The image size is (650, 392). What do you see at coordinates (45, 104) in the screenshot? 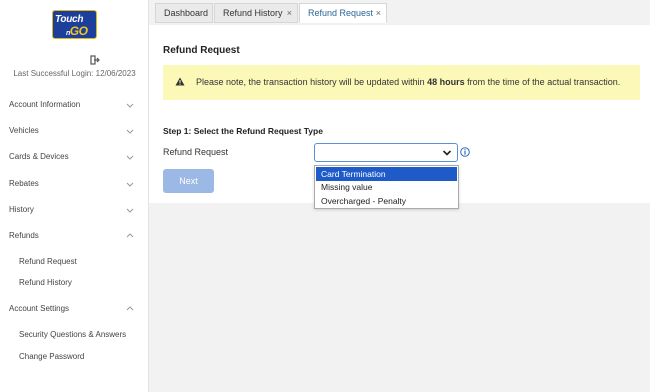
I see `sidebar-item-label: Account Information` at bounding box center [45, 104].